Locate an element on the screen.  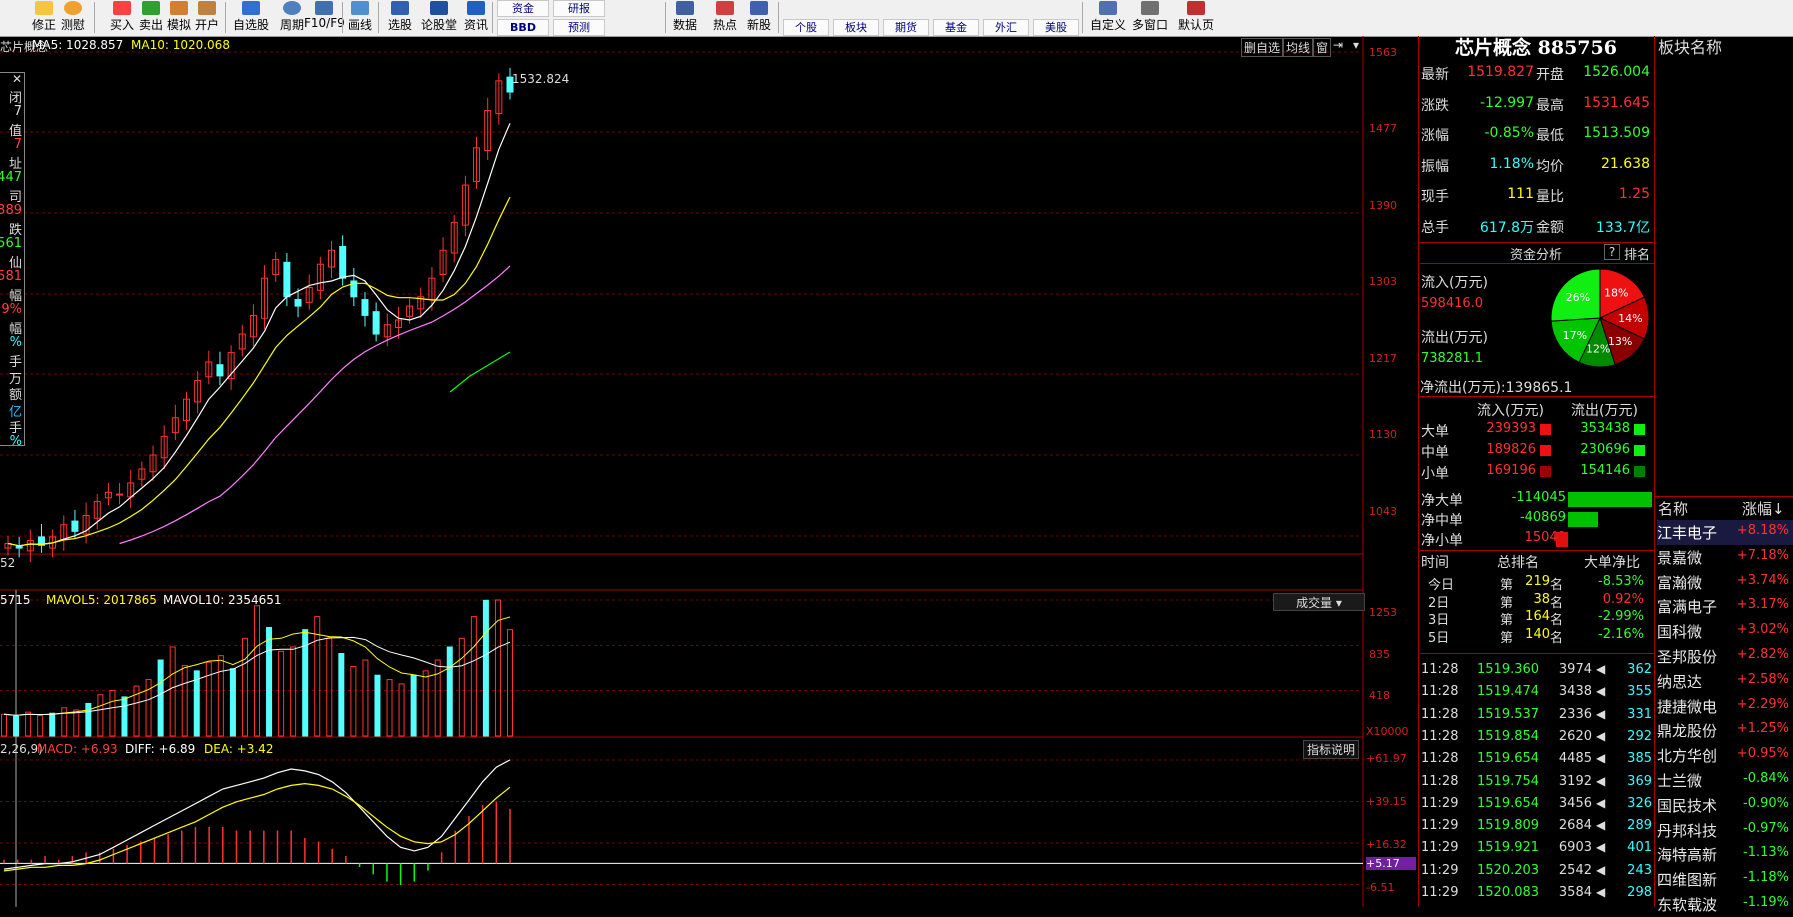
side-info-label: 7 is located at coordinates (17, 144).